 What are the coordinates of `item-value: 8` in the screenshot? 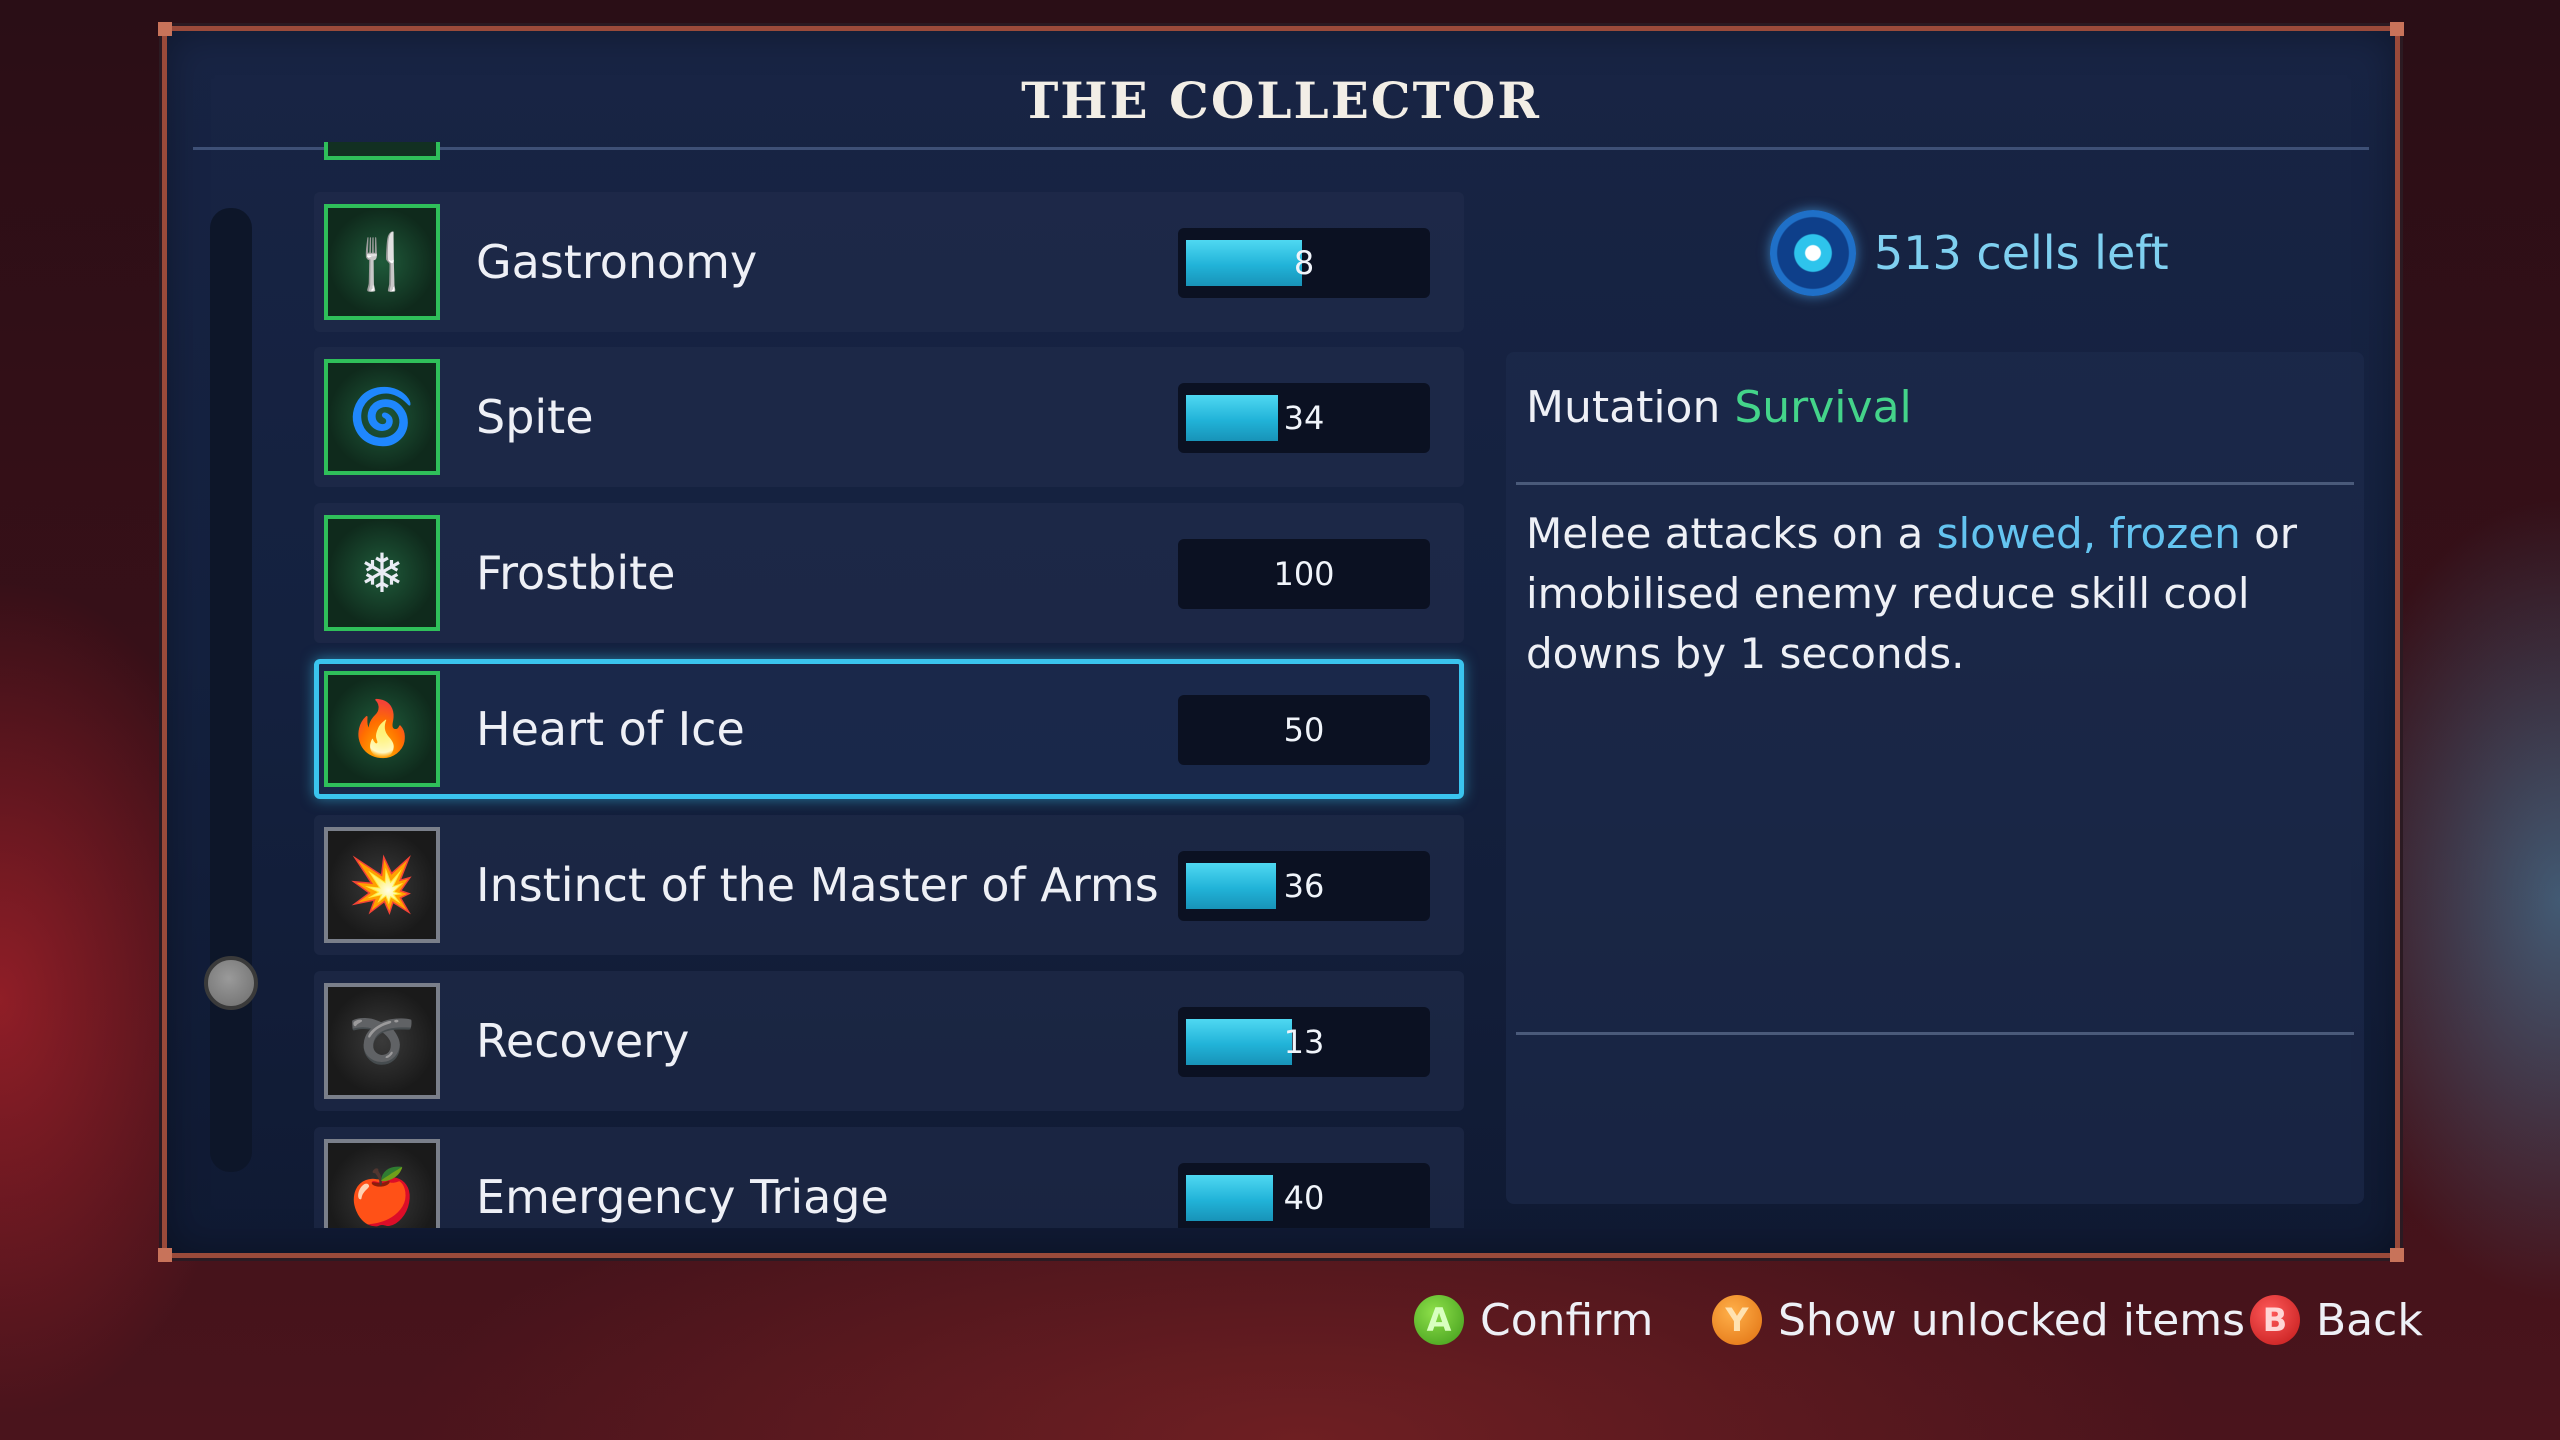 It's located at (1304, 263).